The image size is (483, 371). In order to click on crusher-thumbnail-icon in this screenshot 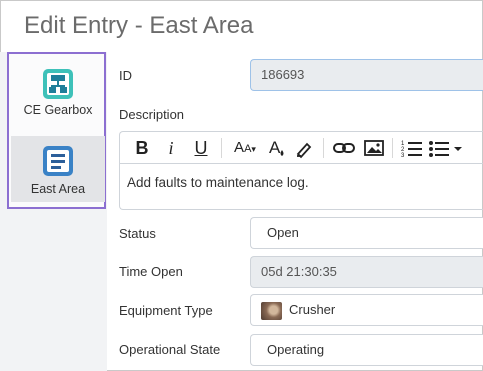, I will do `click(271, 311)`.